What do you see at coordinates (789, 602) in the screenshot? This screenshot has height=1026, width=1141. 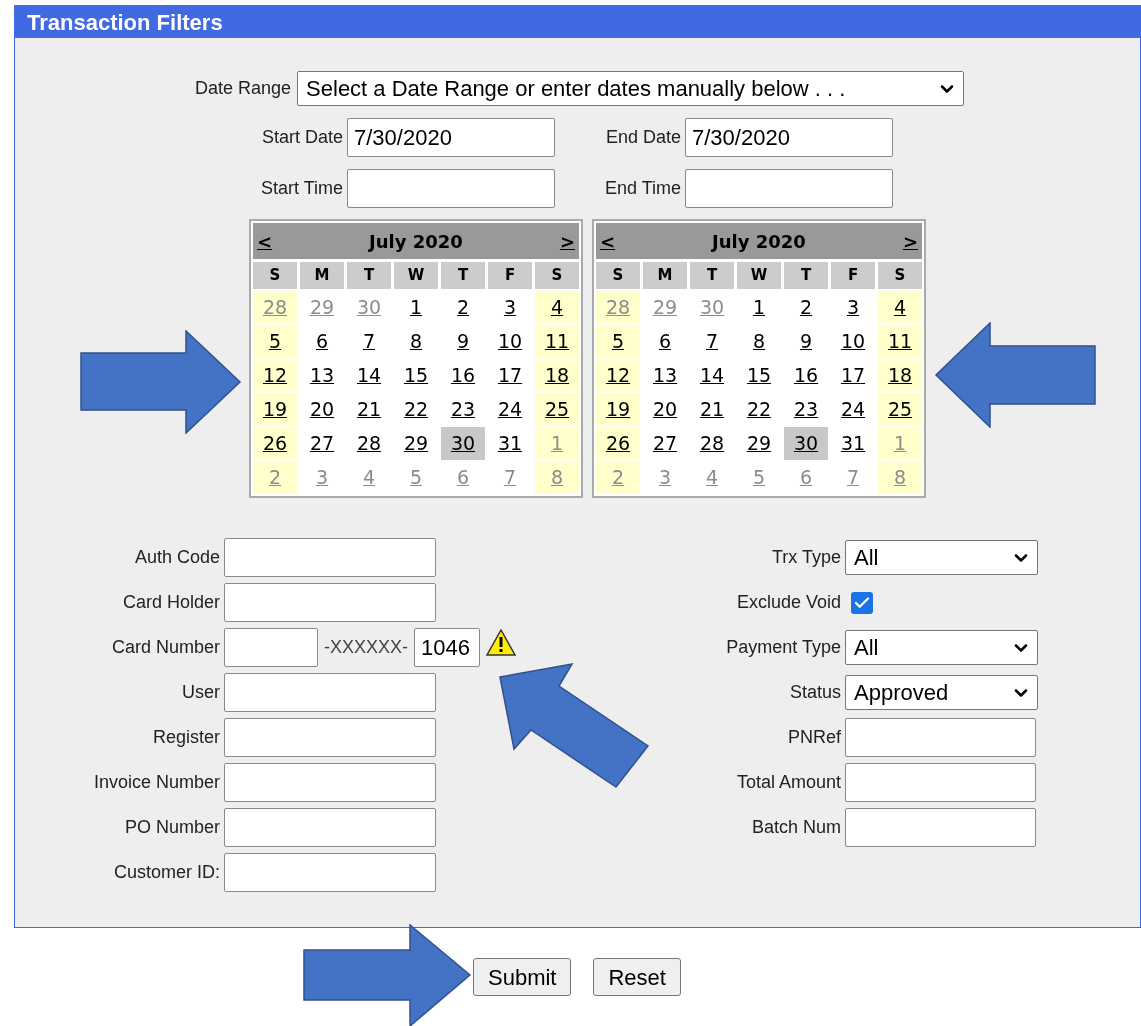 I see `field-label: Exclude Void` at bounding box center [789, 602].